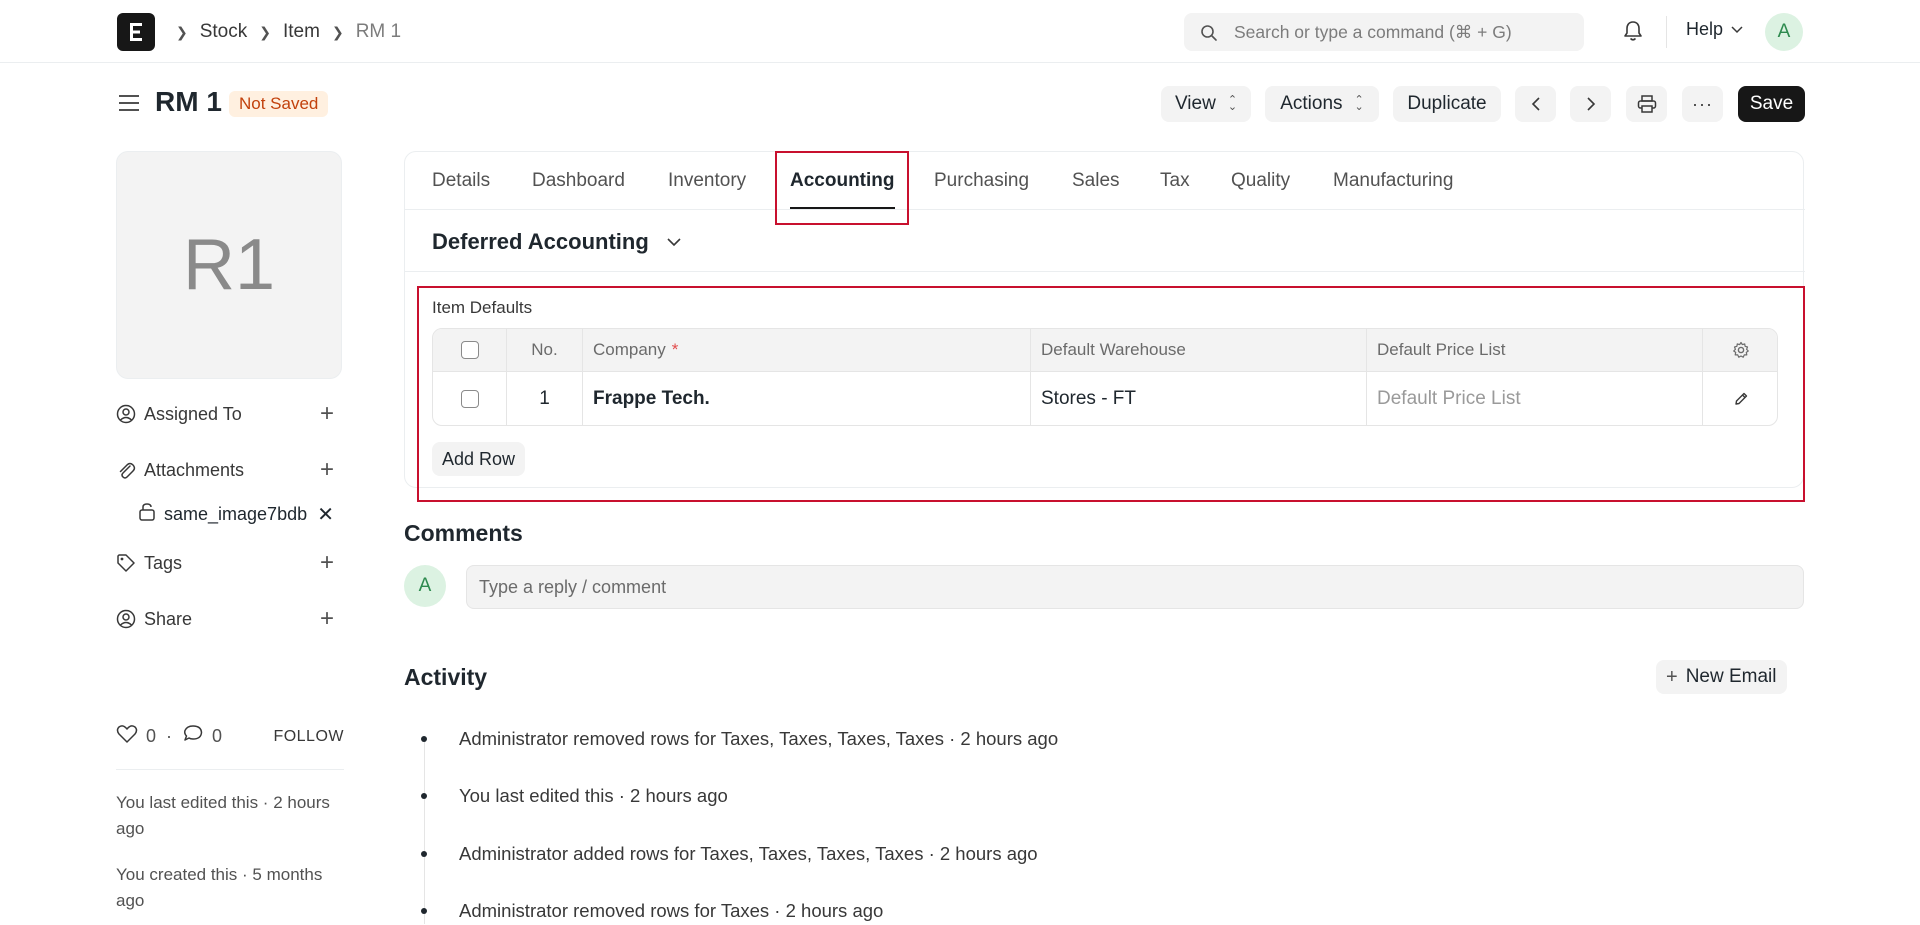 The height and width of the screenshot is (925, 1920). Describe the element at coordinates (188, 101) in the screenshot. I see `page-title: RM 1` at that location.